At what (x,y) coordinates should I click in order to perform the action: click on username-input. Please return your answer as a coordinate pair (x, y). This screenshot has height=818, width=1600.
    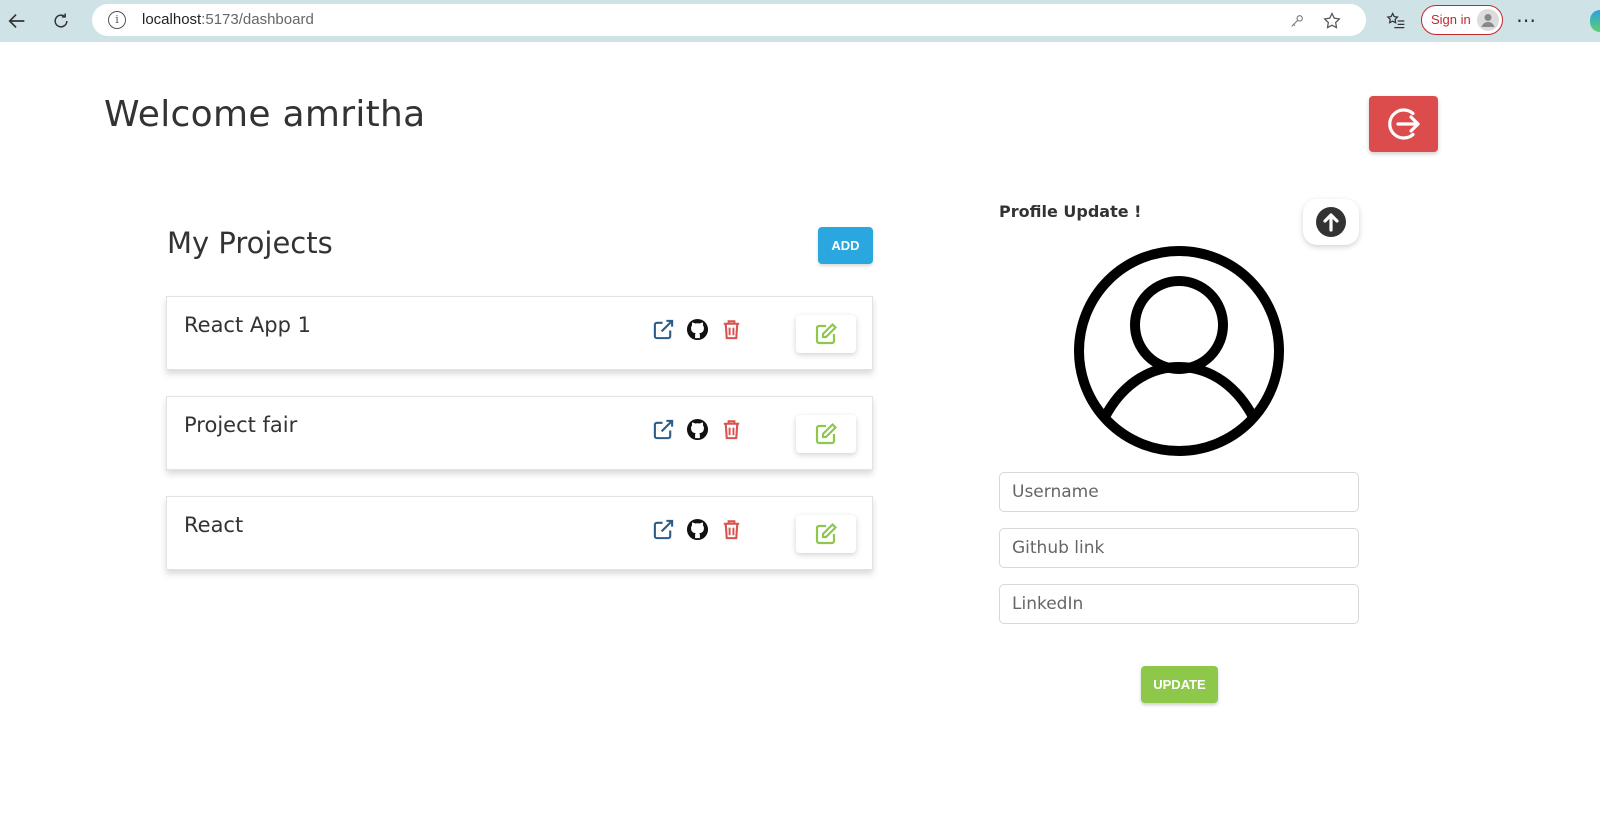
    Looking at the image, I should click on (1179, 492).